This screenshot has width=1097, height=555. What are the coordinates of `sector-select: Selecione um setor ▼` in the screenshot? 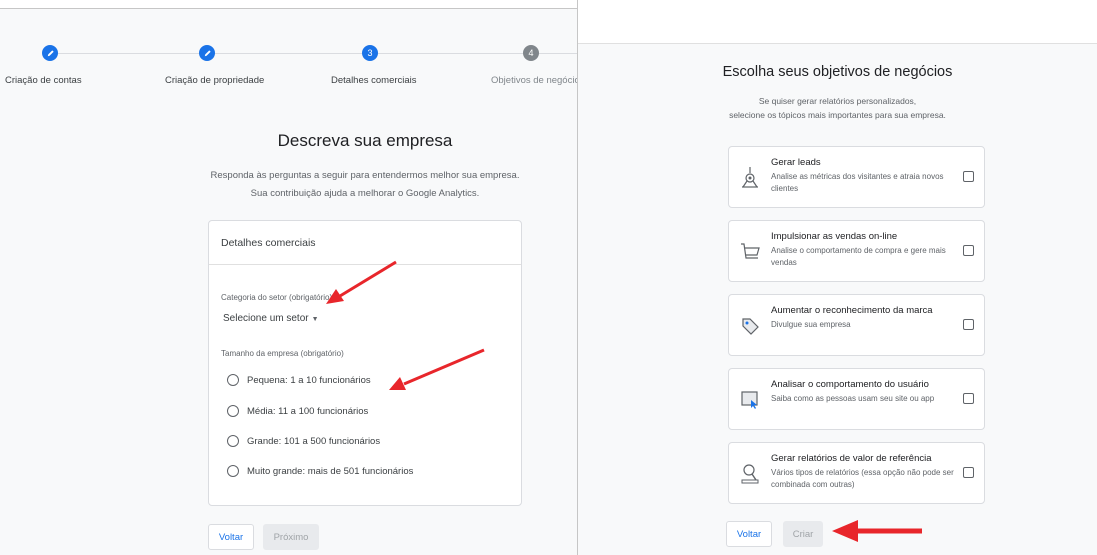 It's located at (271, 318).